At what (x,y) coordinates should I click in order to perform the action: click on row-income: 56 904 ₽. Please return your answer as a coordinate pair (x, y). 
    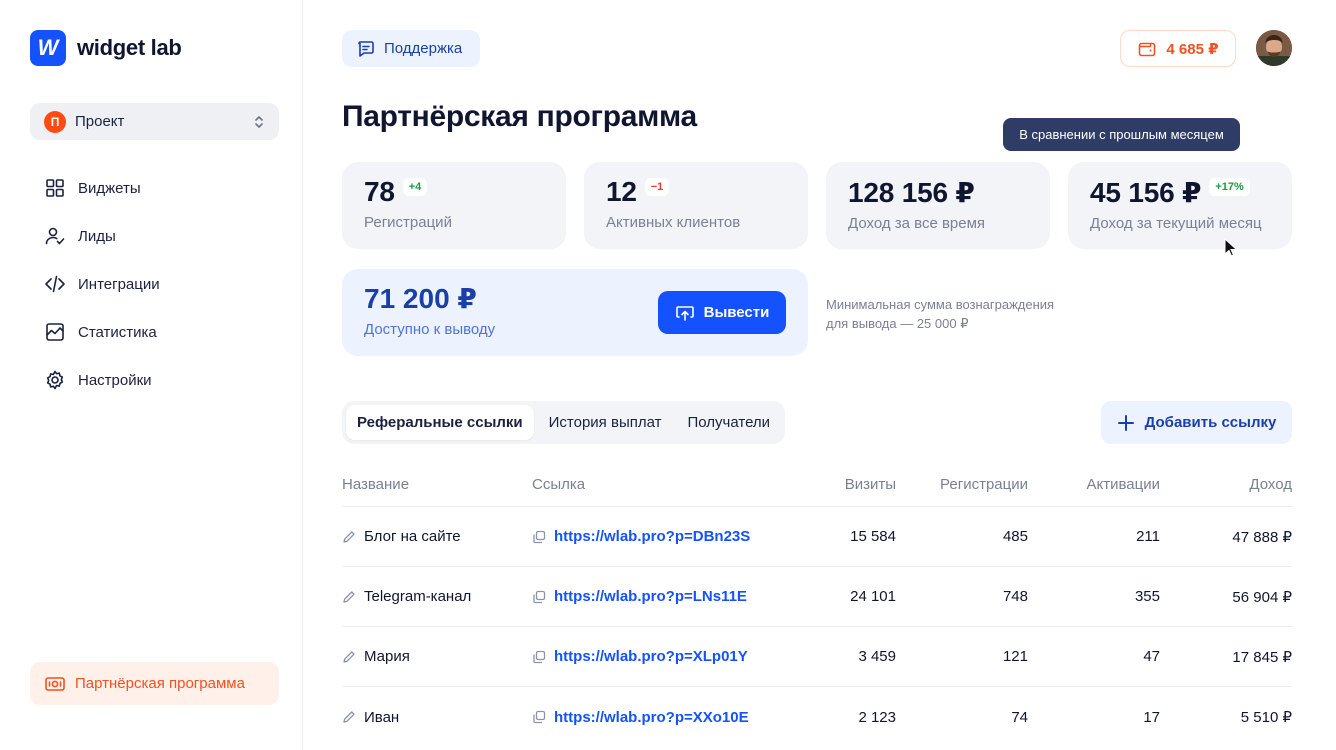
    Looking at the image, I should click on (1262, 597).